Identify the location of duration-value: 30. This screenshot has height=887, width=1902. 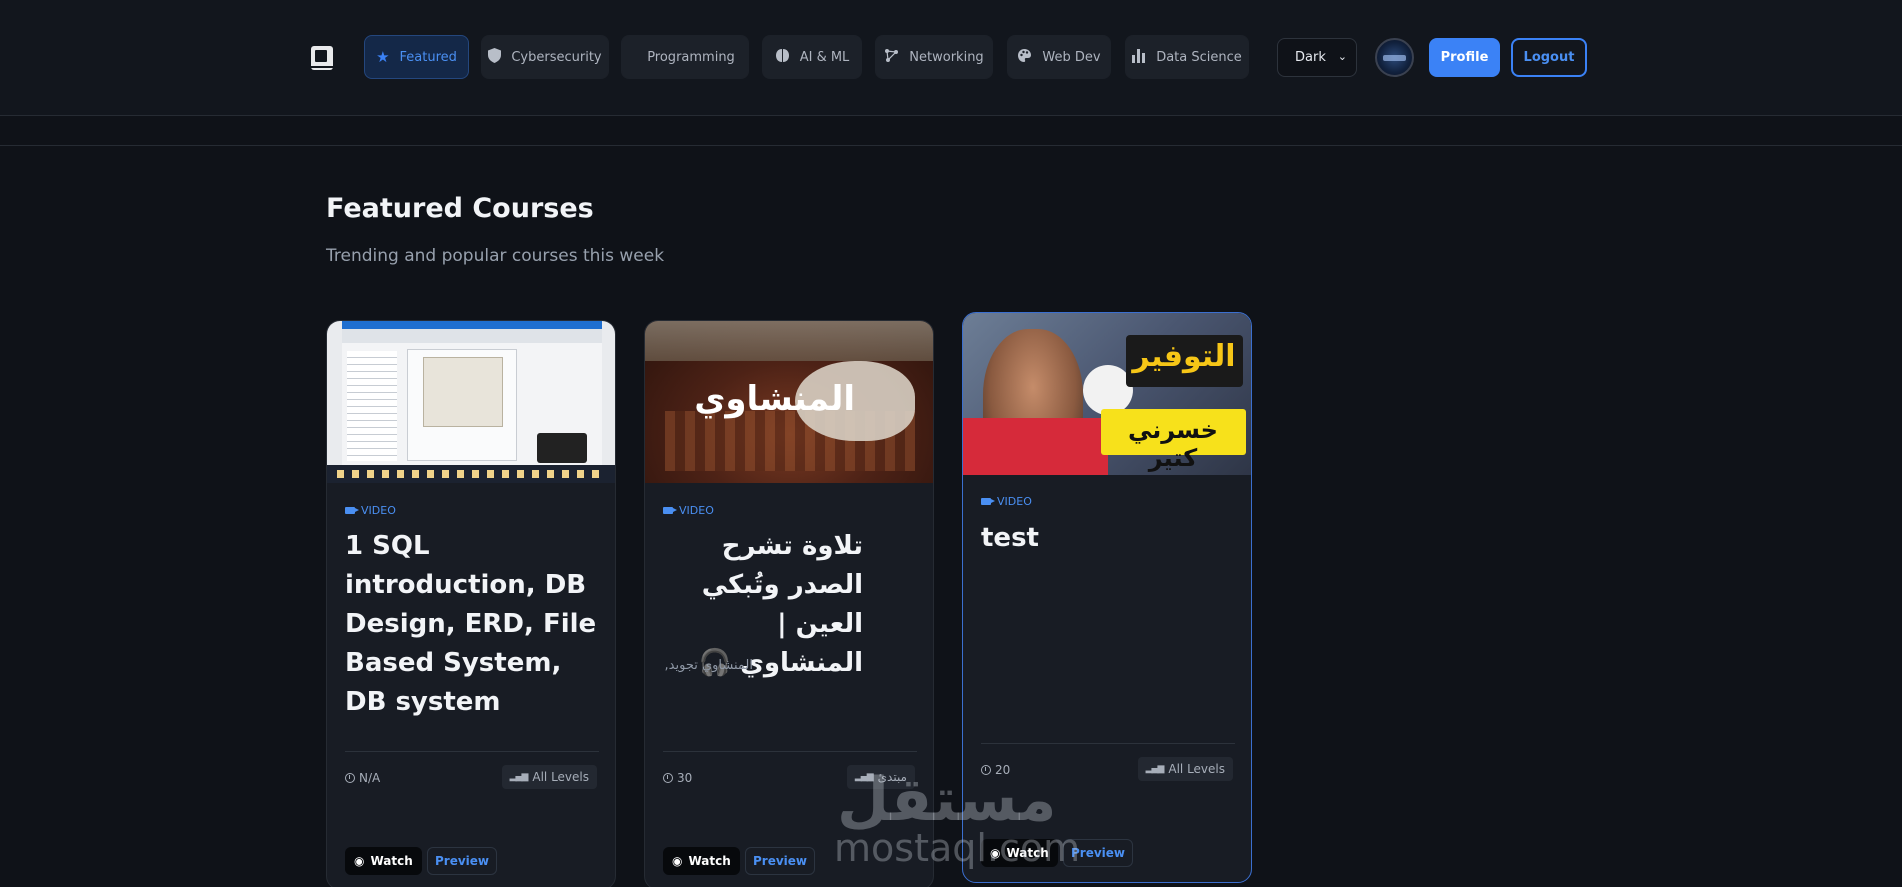
(685, 778).